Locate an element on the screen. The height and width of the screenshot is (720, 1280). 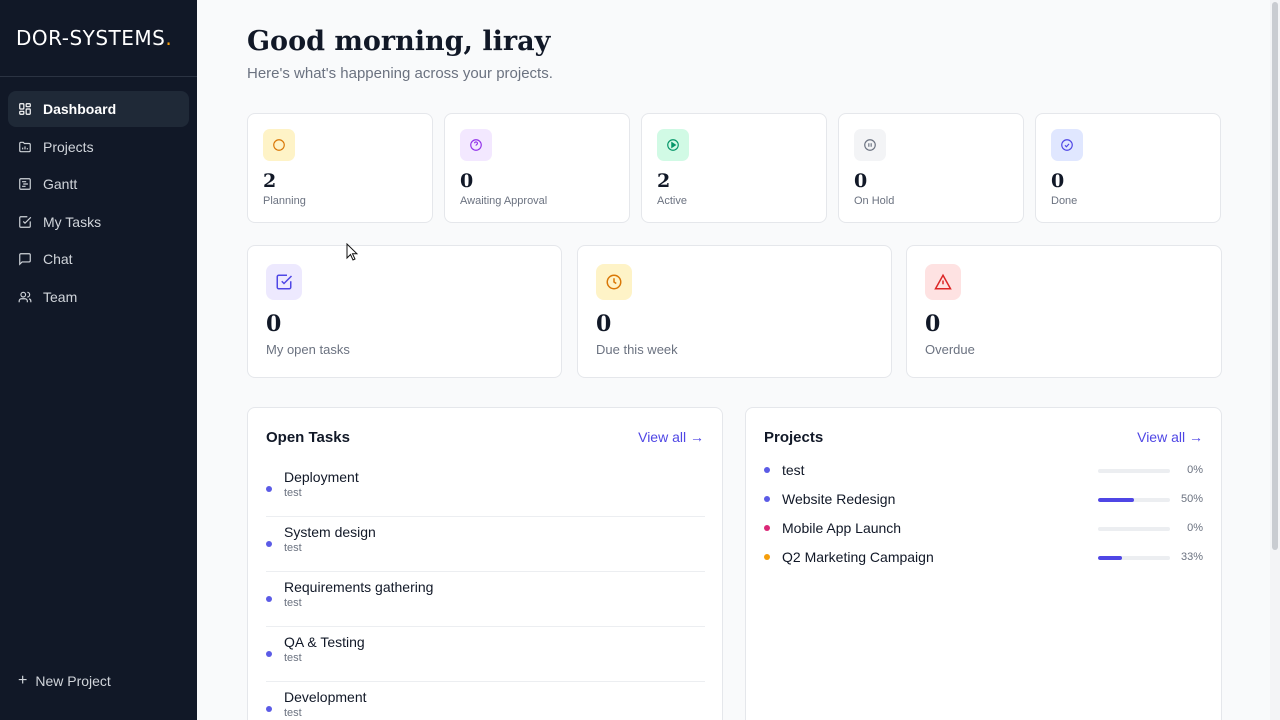
task-item: Requirements gathering test is located at coordinates (485, 600).